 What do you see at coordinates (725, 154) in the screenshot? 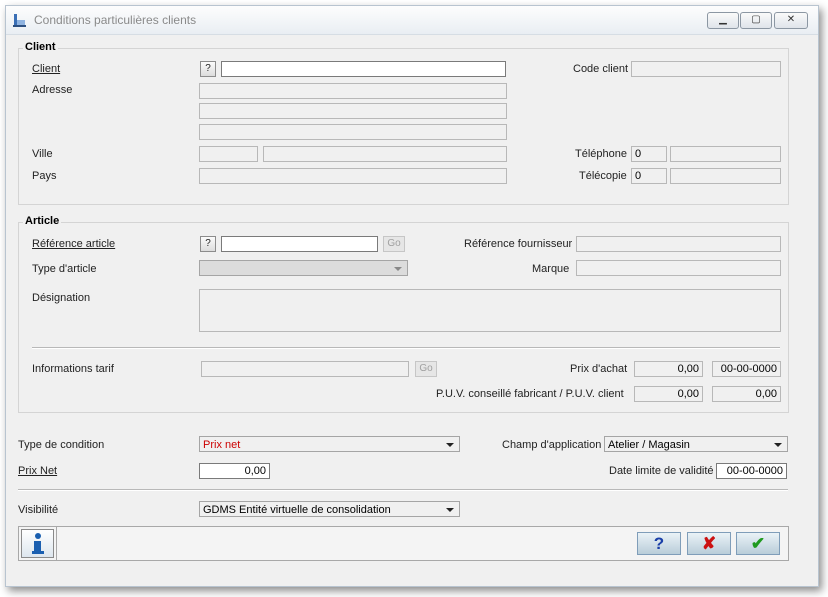
I see `telephone-field` at bounding box center [725, 154].